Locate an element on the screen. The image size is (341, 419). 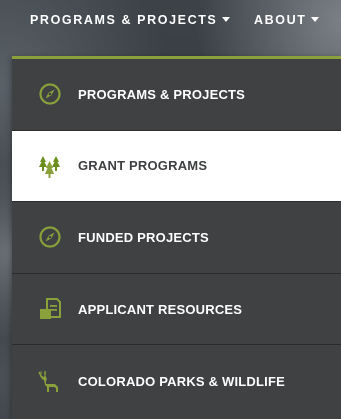
document-icon is located at coordinates (50, 309).